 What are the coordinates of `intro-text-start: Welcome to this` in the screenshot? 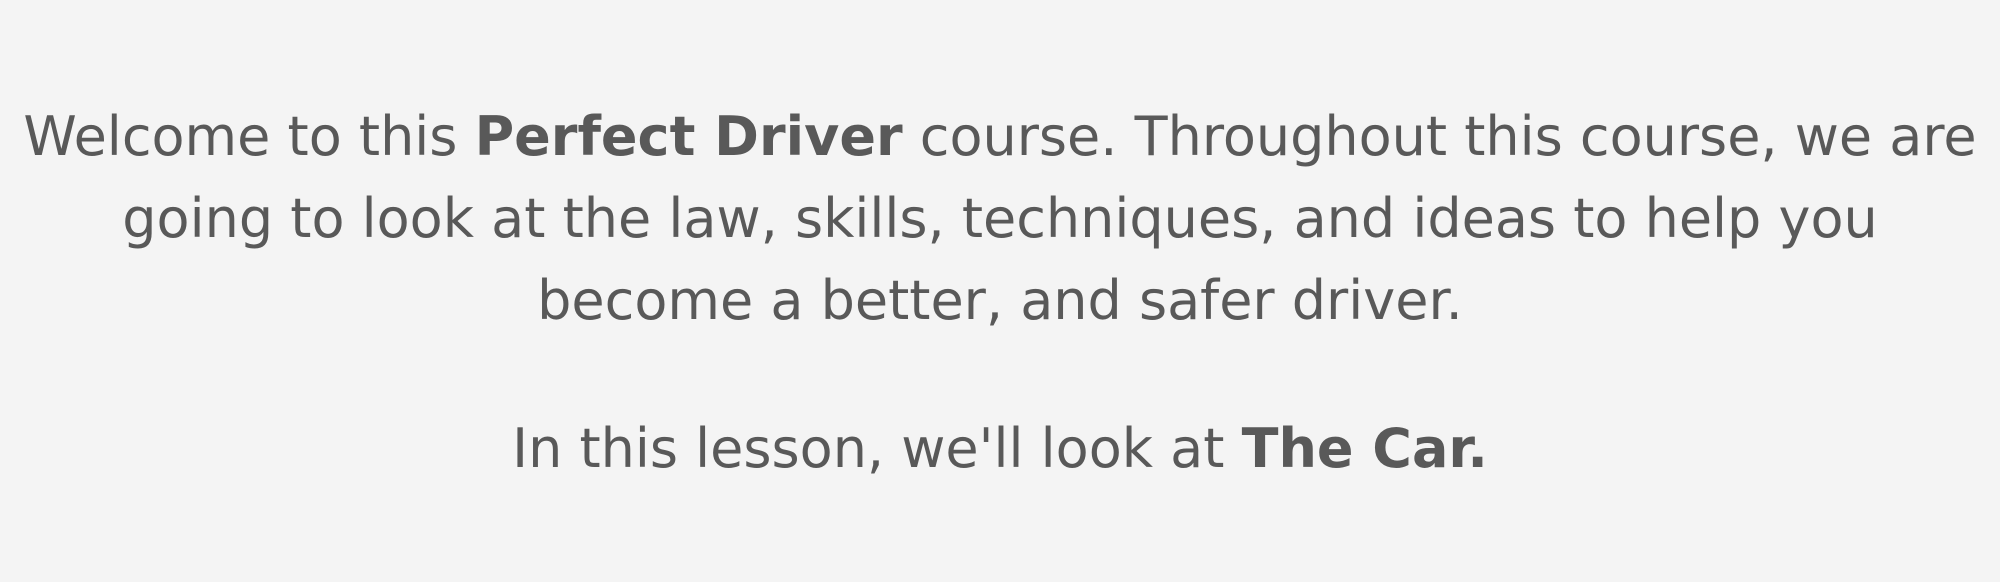 It's located at (249, 136).